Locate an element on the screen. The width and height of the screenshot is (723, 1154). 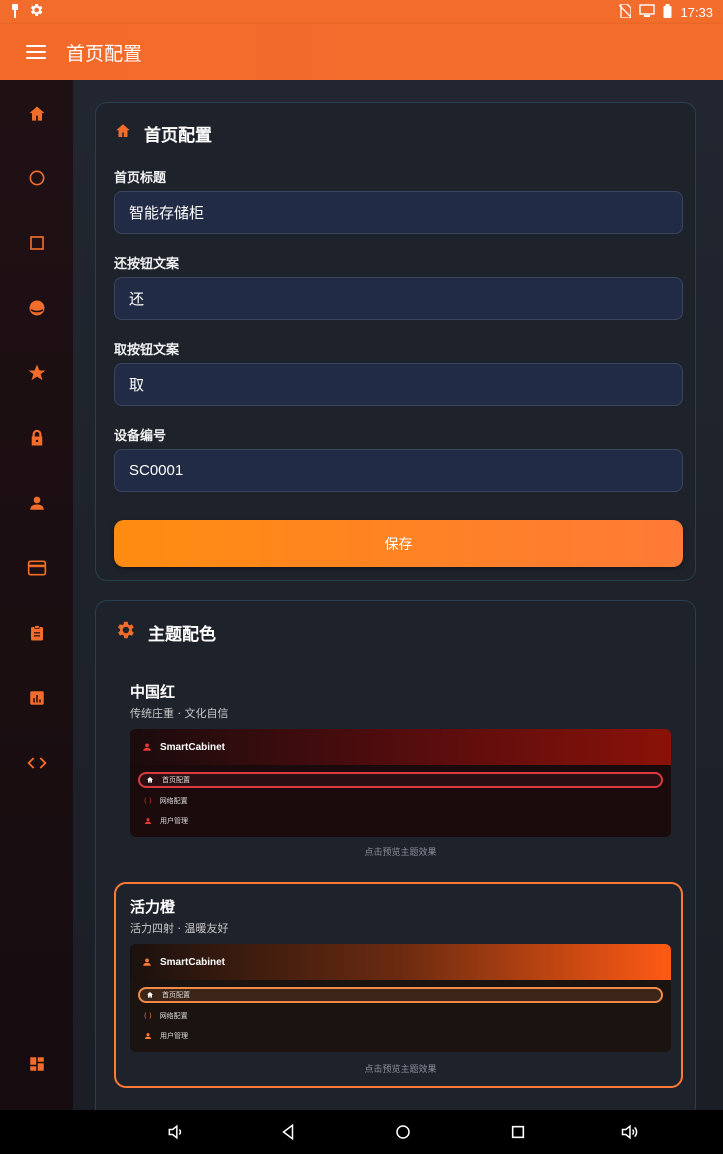
home-config-header: 首页配置 is located at coordinates (163, 133).